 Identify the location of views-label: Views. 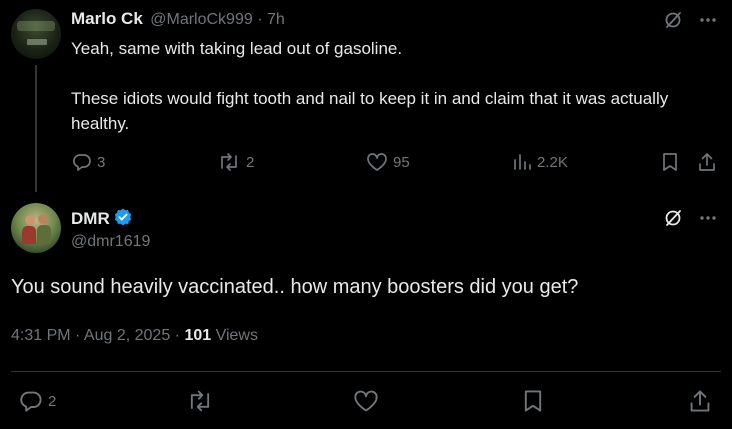
(234, 335).